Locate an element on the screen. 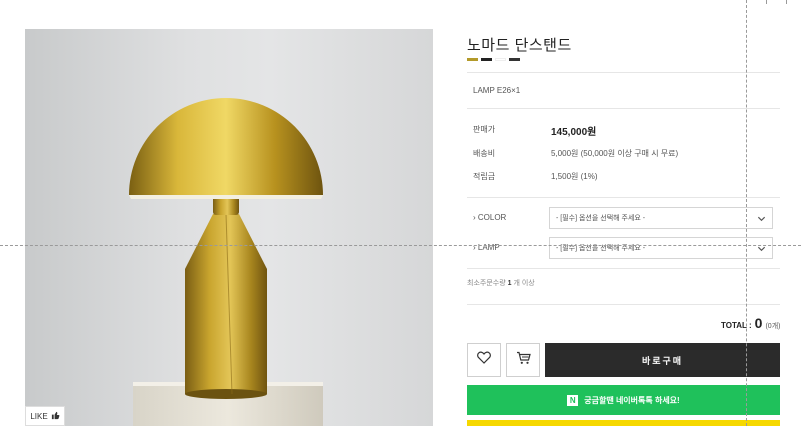  swatch-black is located at coordinates (486, 59).